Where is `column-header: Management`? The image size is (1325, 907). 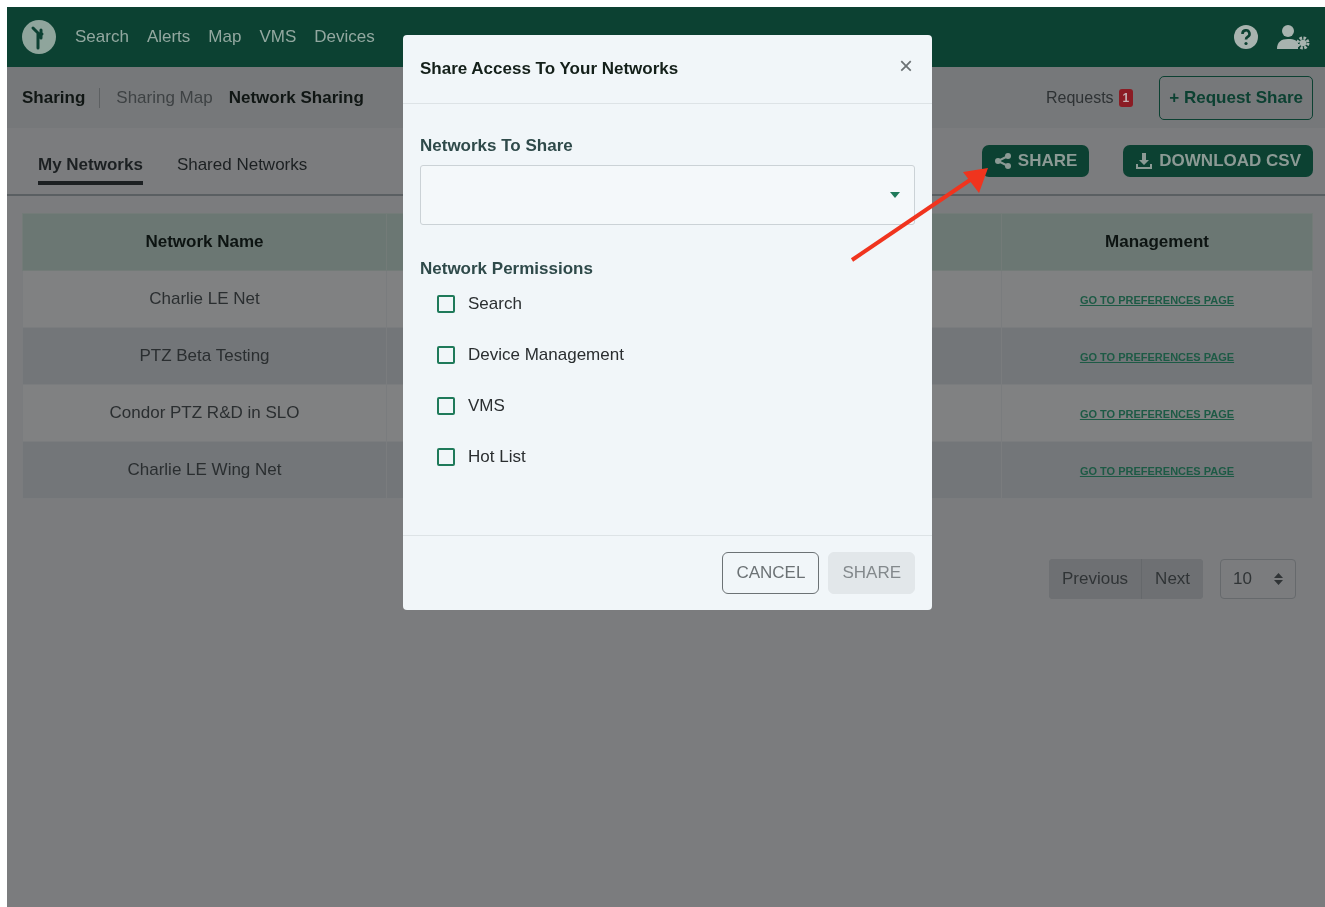 column-header: Management is located at coordinates (1157, 242).